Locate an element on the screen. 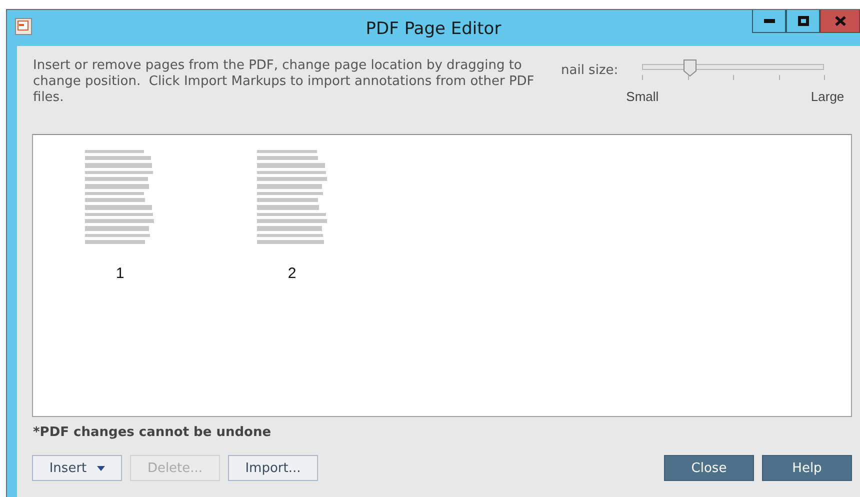 The height and width of the screenshot is (497, 860). dropdown-button: Insert is located at coordinates (77, 468).